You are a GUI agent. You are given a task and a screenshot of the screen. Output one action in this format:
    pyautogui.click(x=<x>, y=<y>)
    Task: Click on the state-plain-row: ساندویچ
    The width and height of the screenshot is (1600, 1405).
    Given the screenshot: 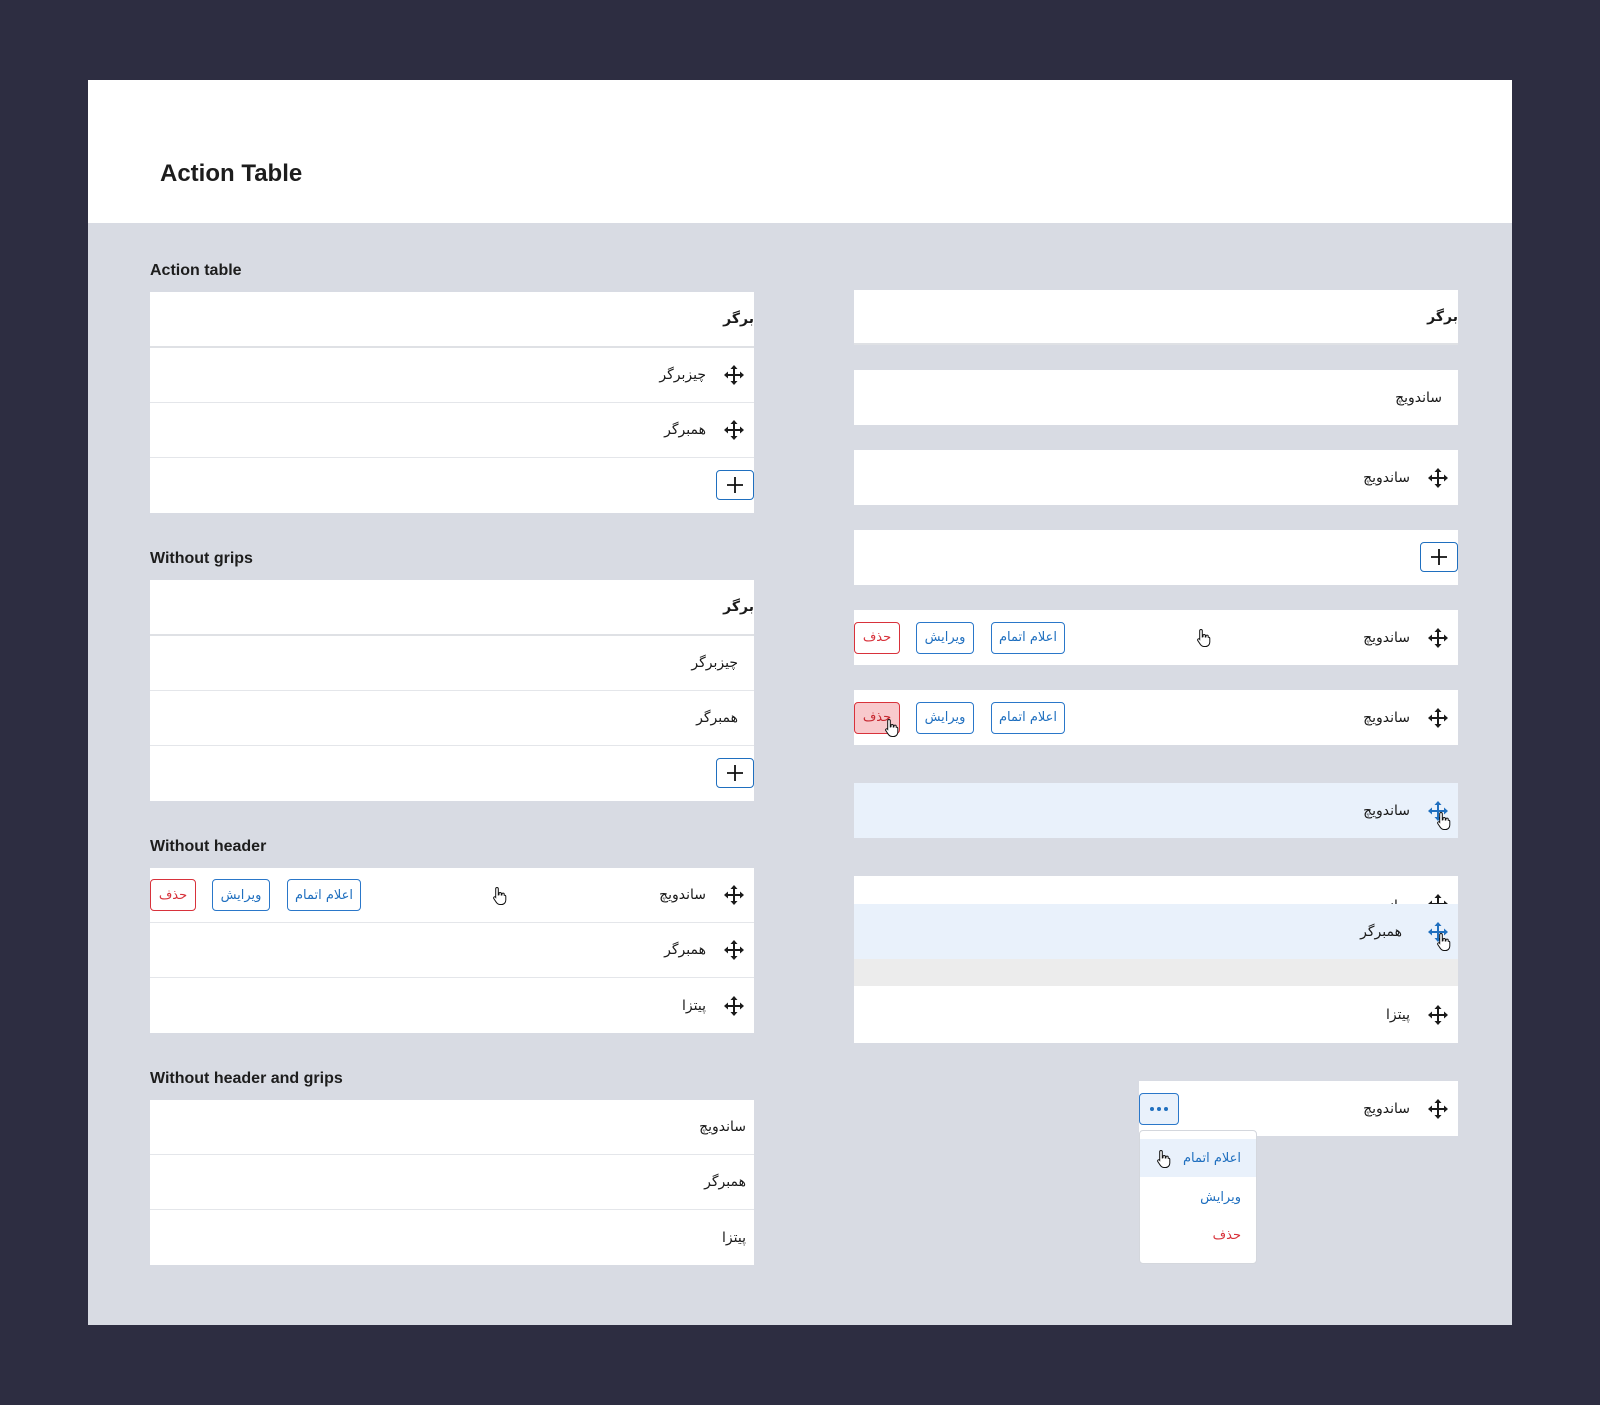 What is the action you would take?
    pyautogui.click(x=1156, y=397)
    